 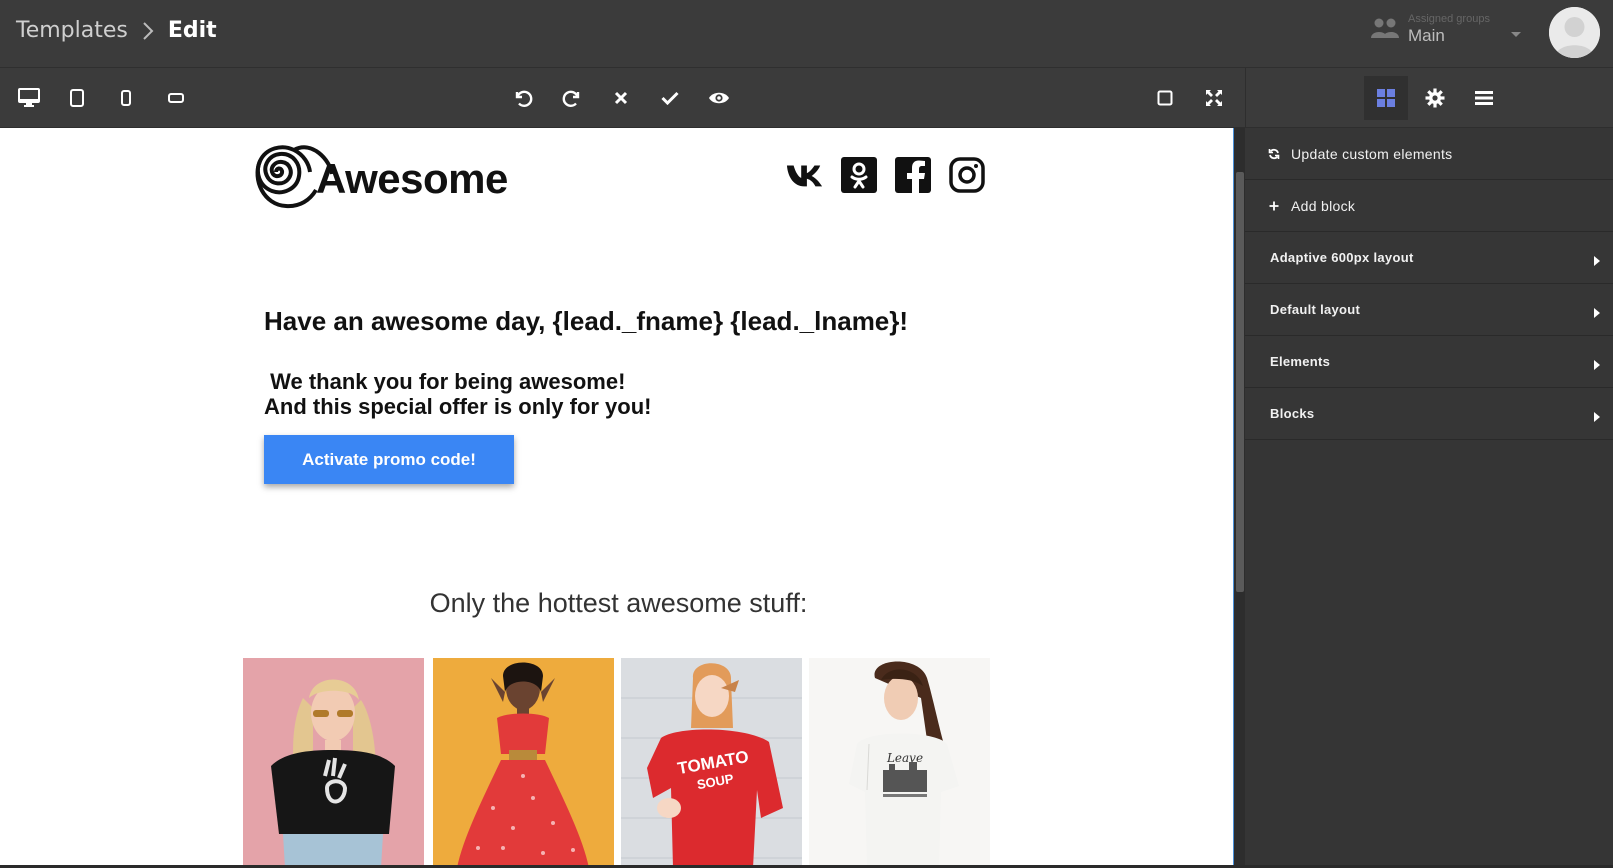 What do you see at coordinates (1315, 309) in the screenshot?
I see `section-label: Default layout` at bounding box center [1315, 309].